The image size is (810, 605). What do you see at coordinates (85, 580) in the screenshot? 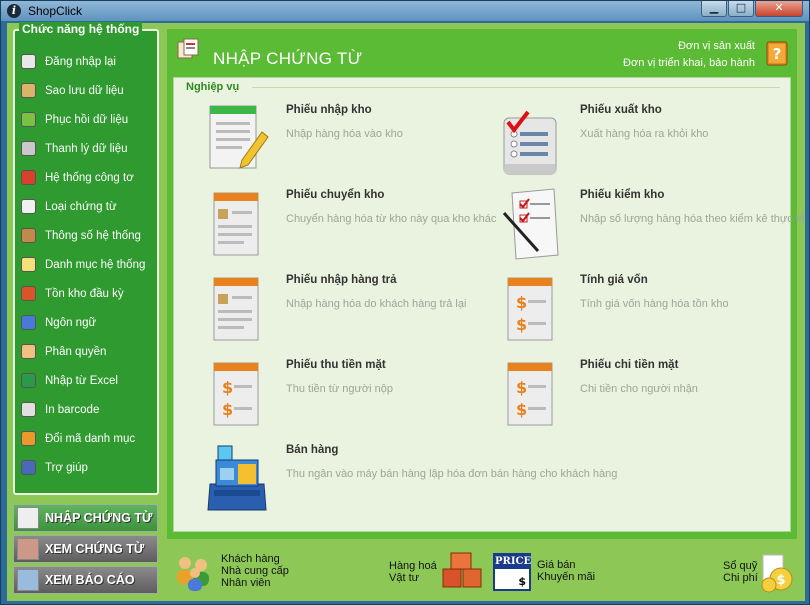
I see `nav-view-reports-button: XEM BÁO CÁO` at bounding box center [85, 580].